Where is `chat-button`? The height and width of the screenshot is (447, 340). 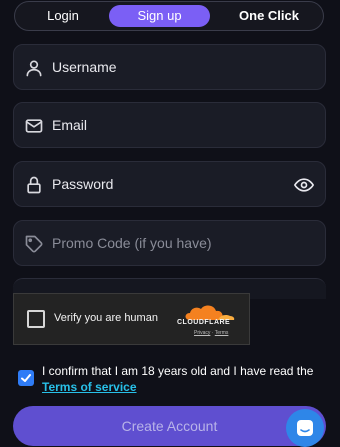
chat-button is located at coordinates (305, 428).